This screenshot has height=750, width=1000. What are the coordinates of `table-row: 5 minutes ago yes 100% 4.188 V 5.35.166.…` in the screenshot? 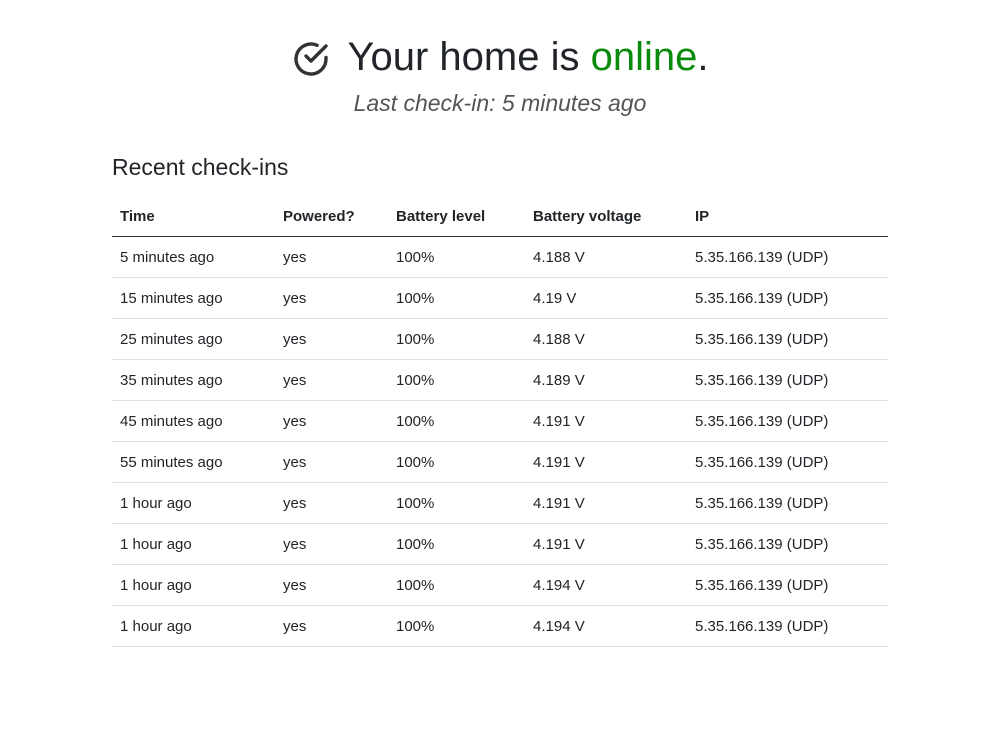 It's located at (500, 257).